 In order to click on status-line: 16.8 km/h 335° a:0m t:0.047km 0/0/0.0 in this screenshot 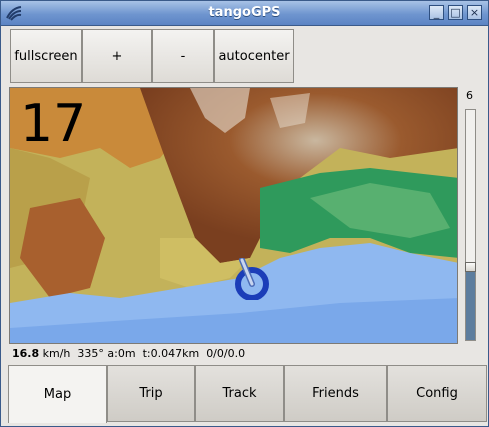, I will do `click(128, 353)`.